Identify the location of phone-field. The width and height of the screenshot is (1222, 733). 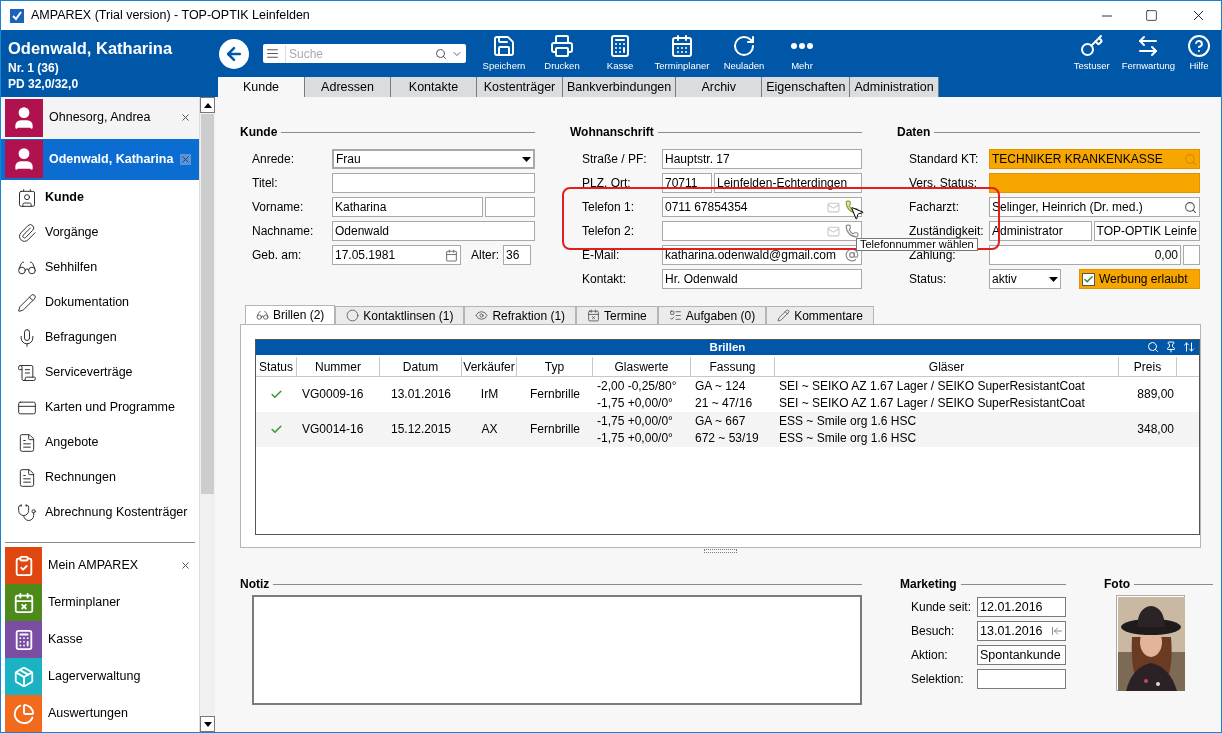
(762, 231).